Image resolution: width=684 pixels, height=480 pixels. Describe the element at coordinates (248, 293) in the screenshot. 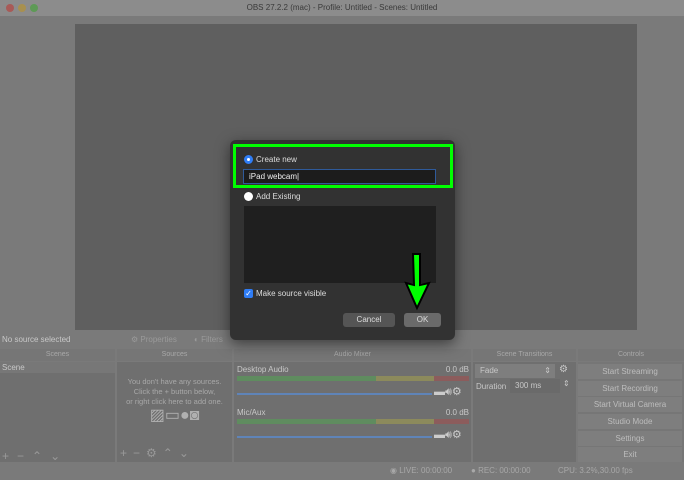

I see `make-visible-checkbox: ✓` at that location.